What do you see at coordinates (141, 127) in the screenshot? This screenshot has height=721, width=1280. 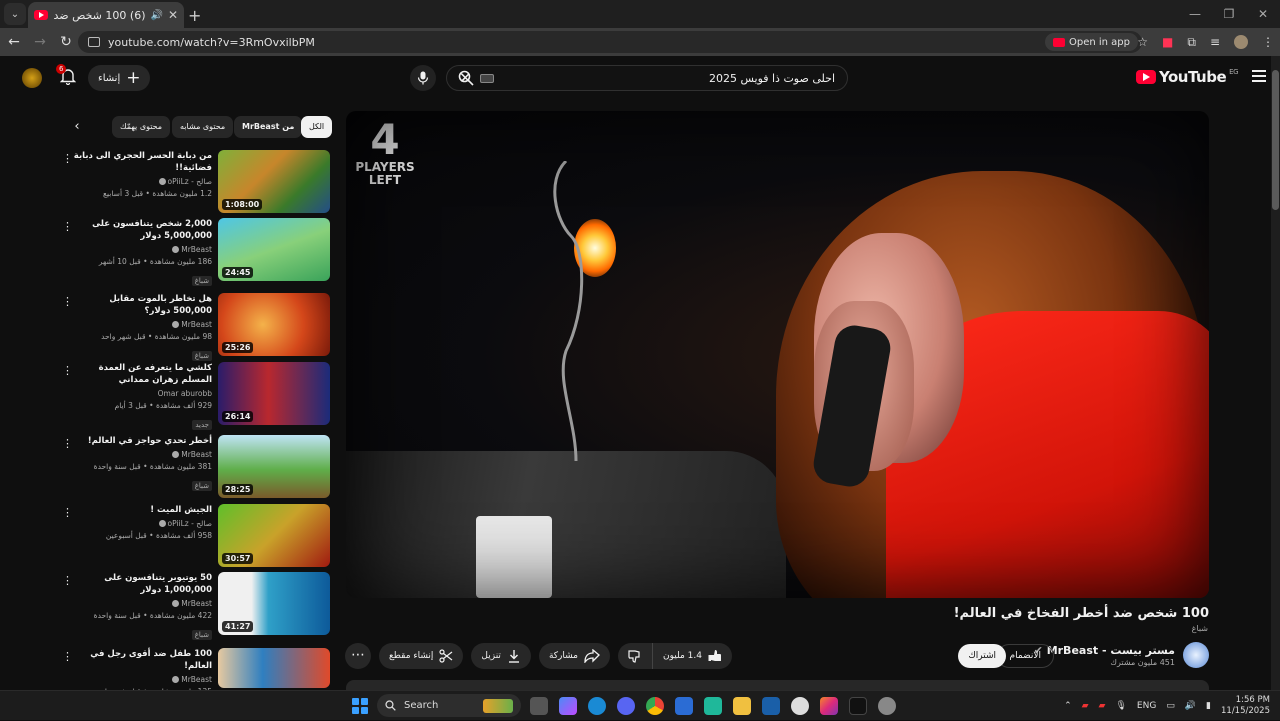 I see `chip-interest: محتوى يهمّك` at bounding box center [141, 127].